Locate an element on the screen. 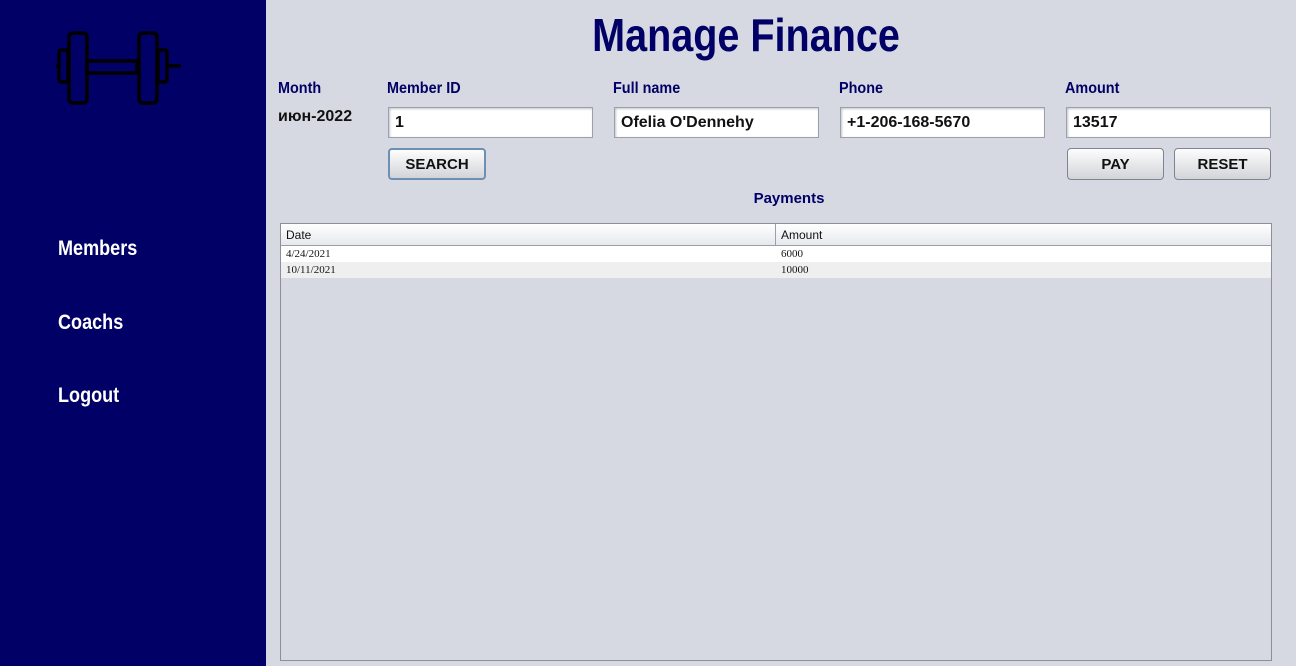  page-title: Manage Finance is located at coordinates (746, 35).